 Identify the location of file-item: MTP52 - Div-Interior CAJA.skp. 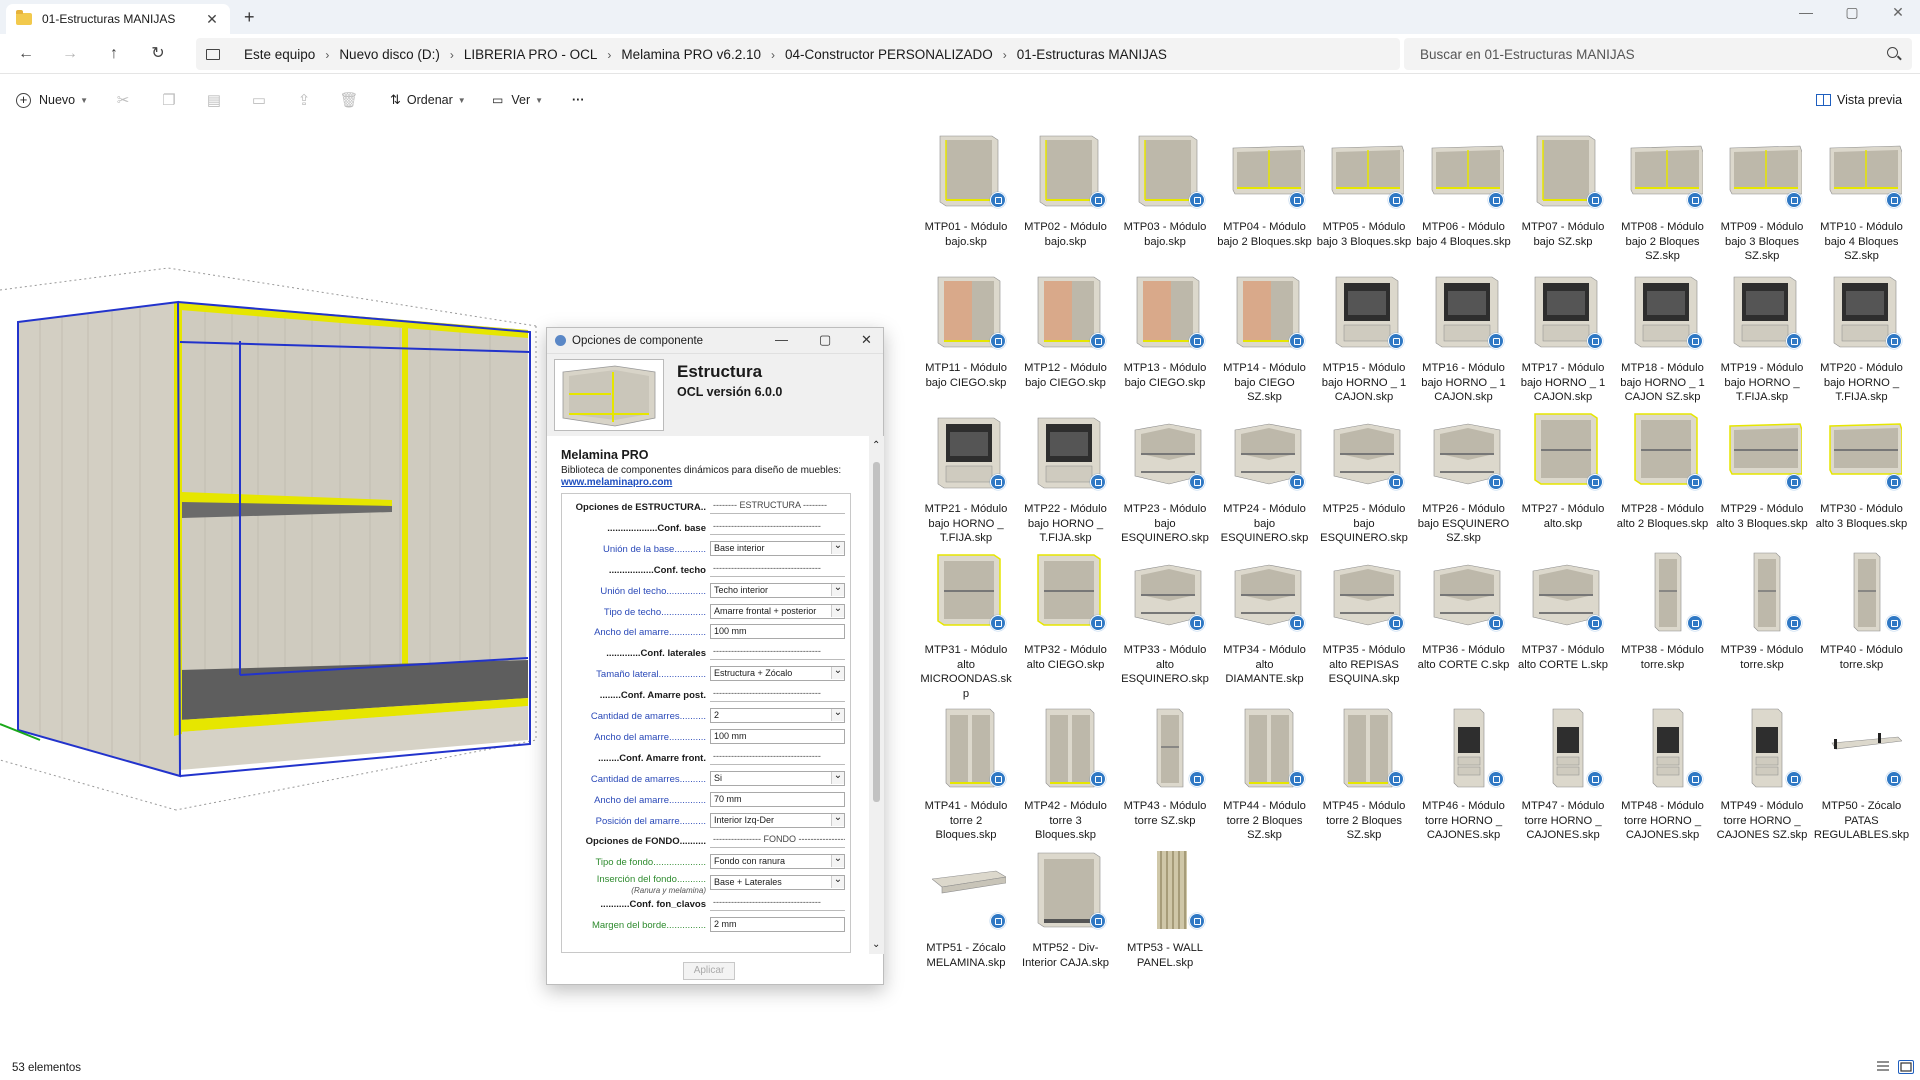
(1066, 915).